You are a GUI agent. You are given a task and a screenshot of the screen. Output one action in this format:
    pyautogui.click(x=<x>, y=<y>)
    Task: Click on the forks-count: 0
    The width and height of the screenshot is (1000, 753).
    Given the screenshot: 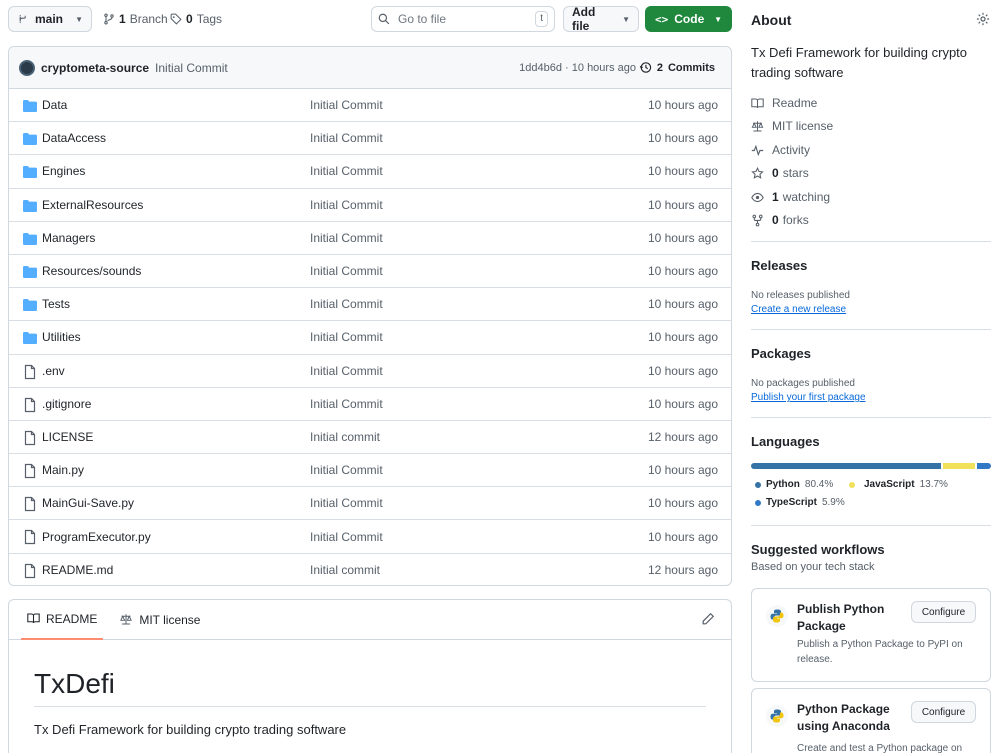 What is the action you would take?
    pyautogui.click(x=775, y=220)
    